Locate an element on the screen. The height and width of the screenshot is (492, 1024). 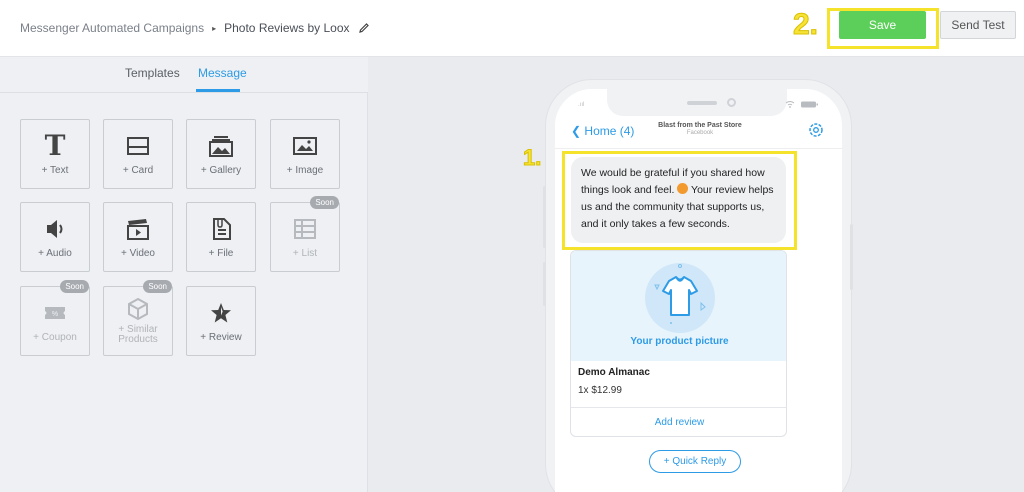
add-audio-tile: + Audio is located at coordinates (55, 237).